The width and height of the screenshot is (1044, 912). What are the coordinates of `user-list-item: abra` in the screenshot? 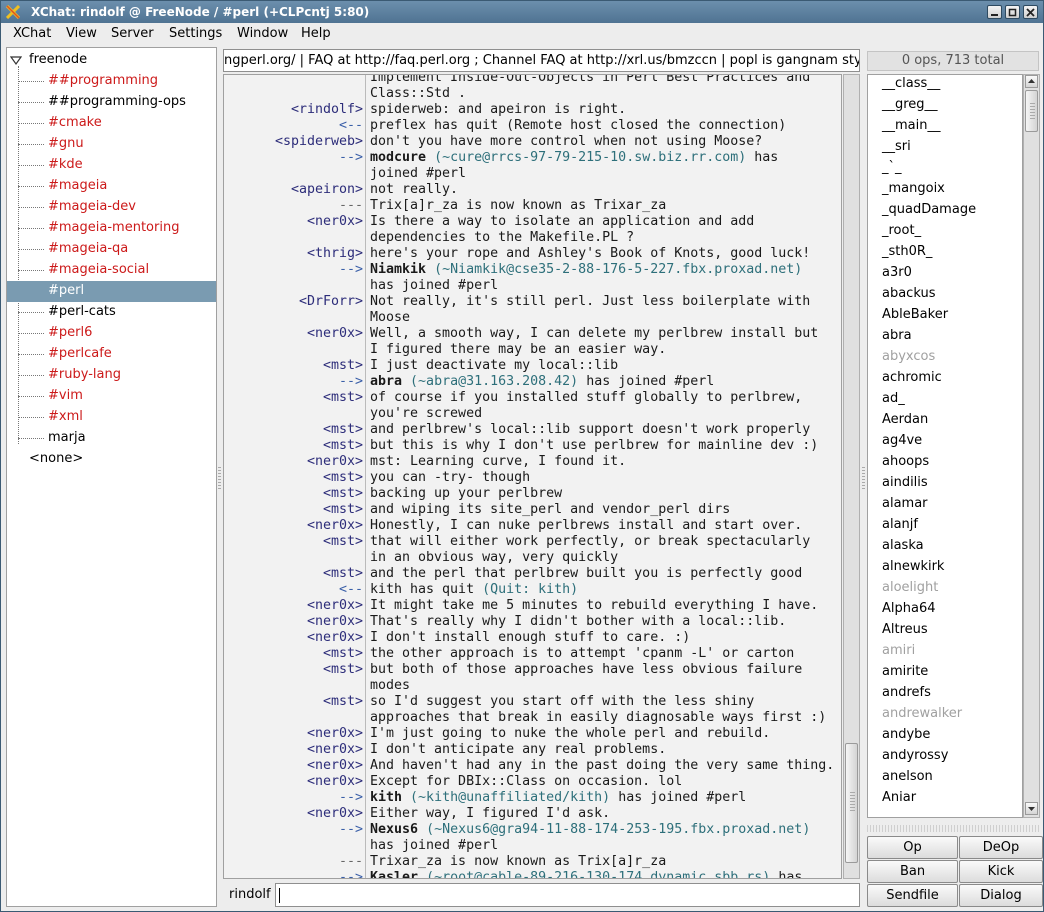 It's located at (897, 338).